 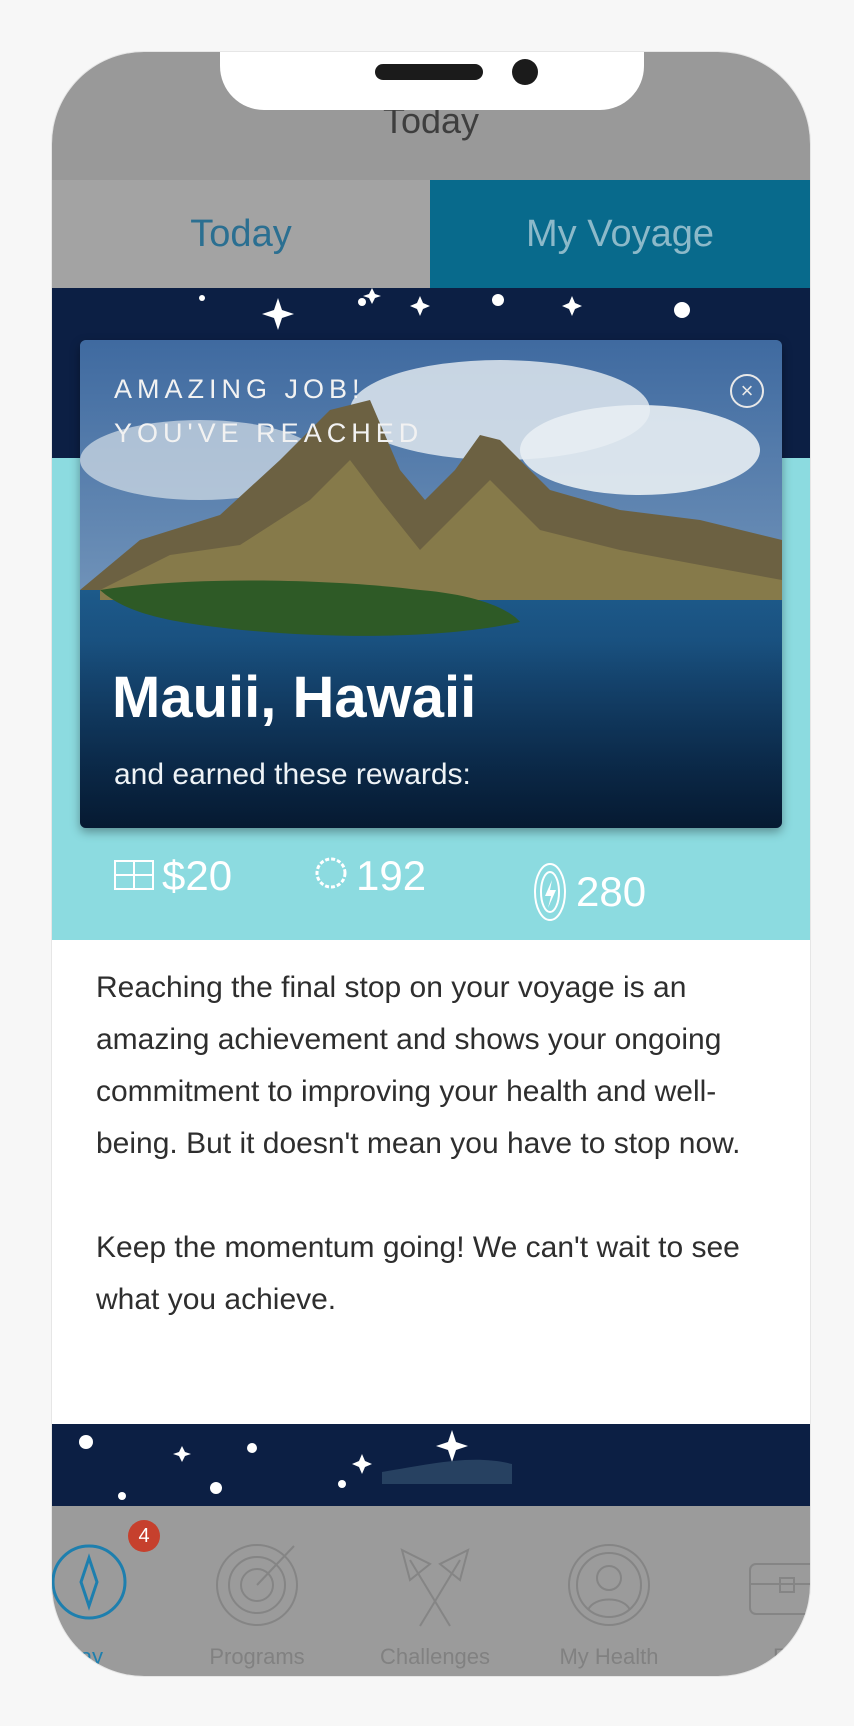 I want to click on nav-item-today: 4 lay, so click(x=113, y=1591).